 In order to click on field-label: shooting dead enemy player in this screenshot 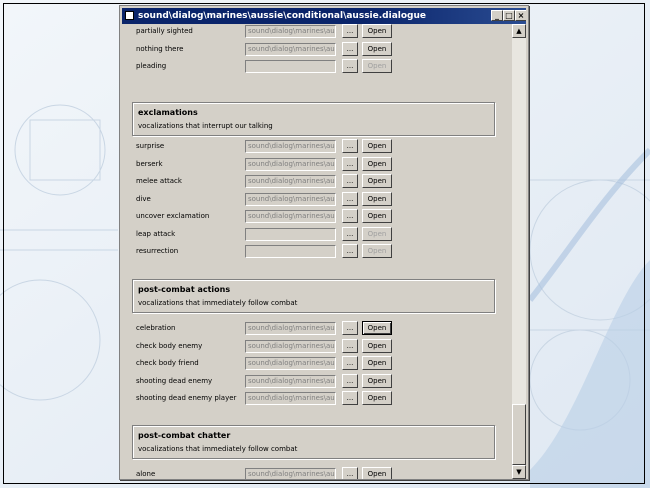, I will do `click(186, 398)`.